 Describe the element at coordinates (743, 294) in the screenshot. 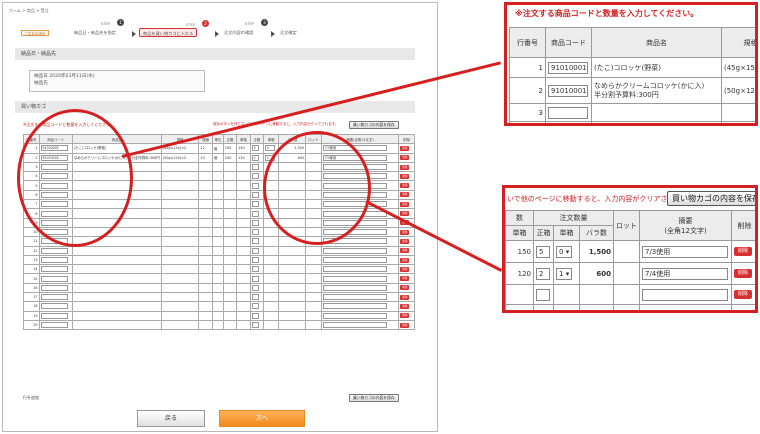

I see `zoom-delete-button: 削除` at that location.